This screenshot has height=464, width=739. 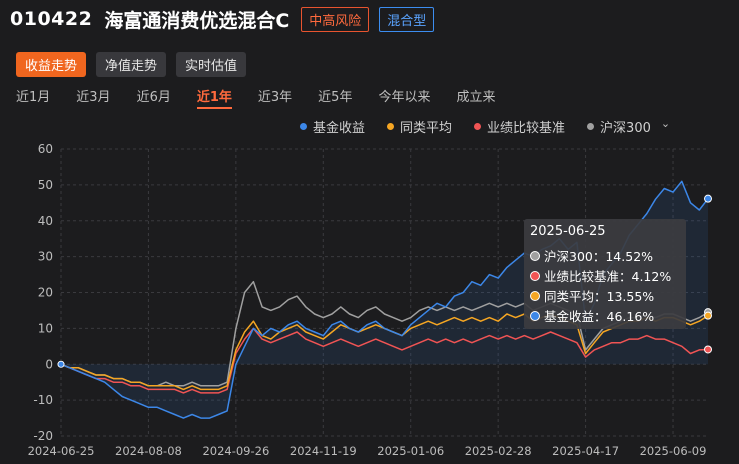 What do you see at coordinates (568, 231) in the screenshot?
I see `tooltip-date: 2025-06-25` at bounding box center [568, 231].